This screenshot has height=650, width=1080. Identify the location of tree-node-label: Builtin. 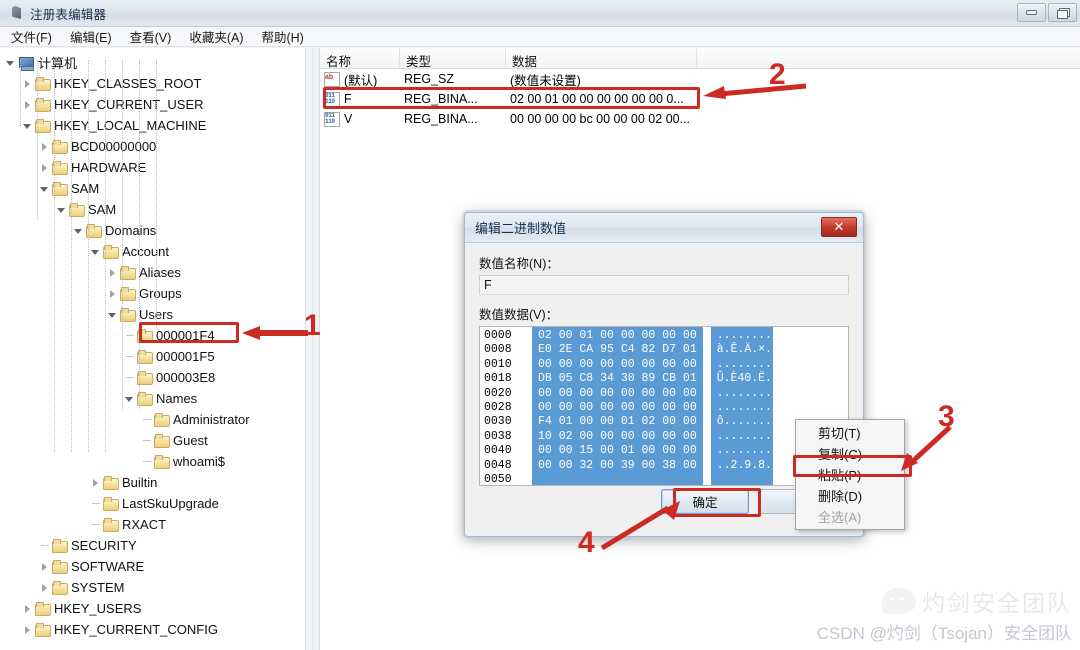
(140, 482).